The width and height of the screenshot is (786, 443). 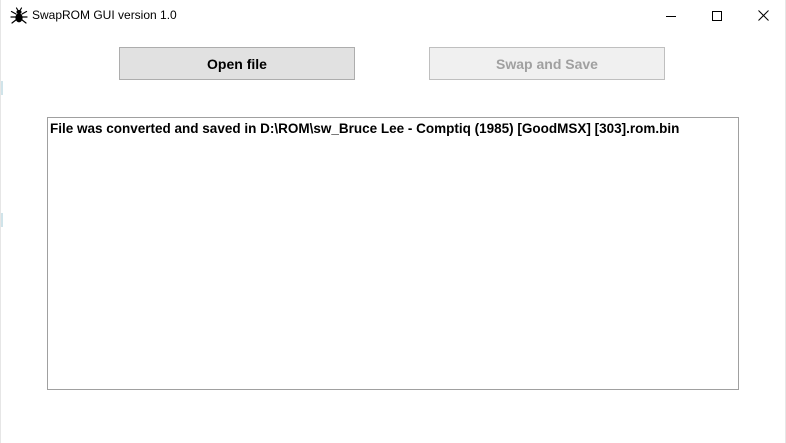 What do you see at coordinates (19, 16) in the screenshot?
I see `bug-icon` at bounding box center [19, 16].